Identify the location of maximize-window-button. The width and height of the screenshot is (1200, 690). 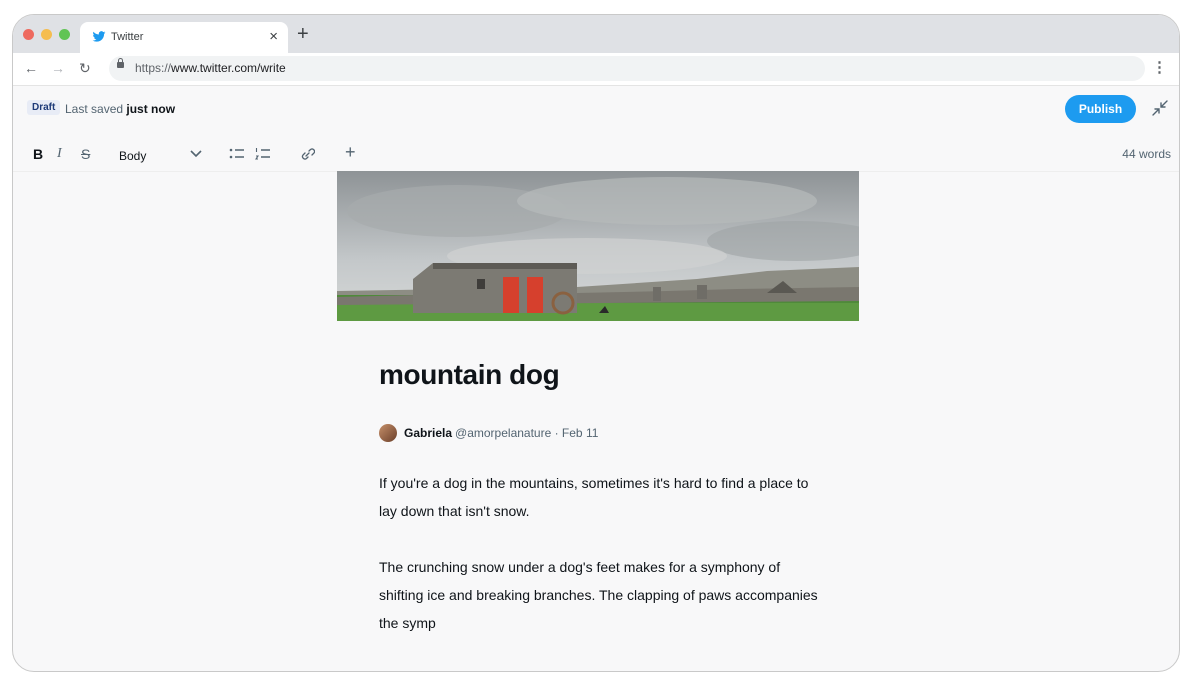
(64, 34).